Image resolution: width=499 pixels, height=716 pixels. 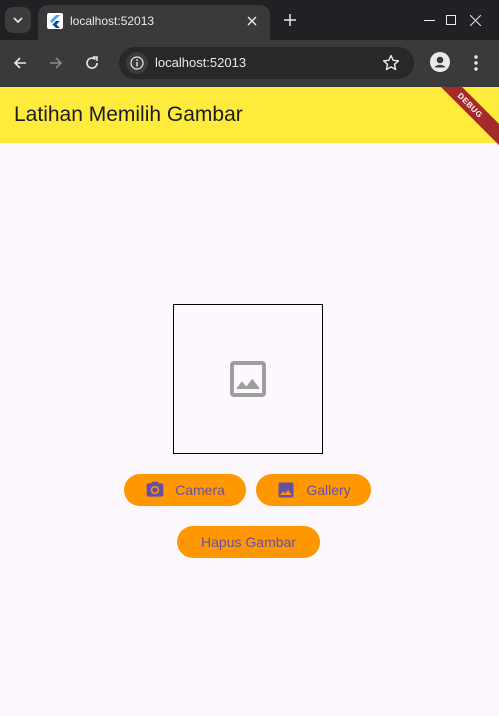 I want to click on camera-button: Camera, so click(x=185, y=490).